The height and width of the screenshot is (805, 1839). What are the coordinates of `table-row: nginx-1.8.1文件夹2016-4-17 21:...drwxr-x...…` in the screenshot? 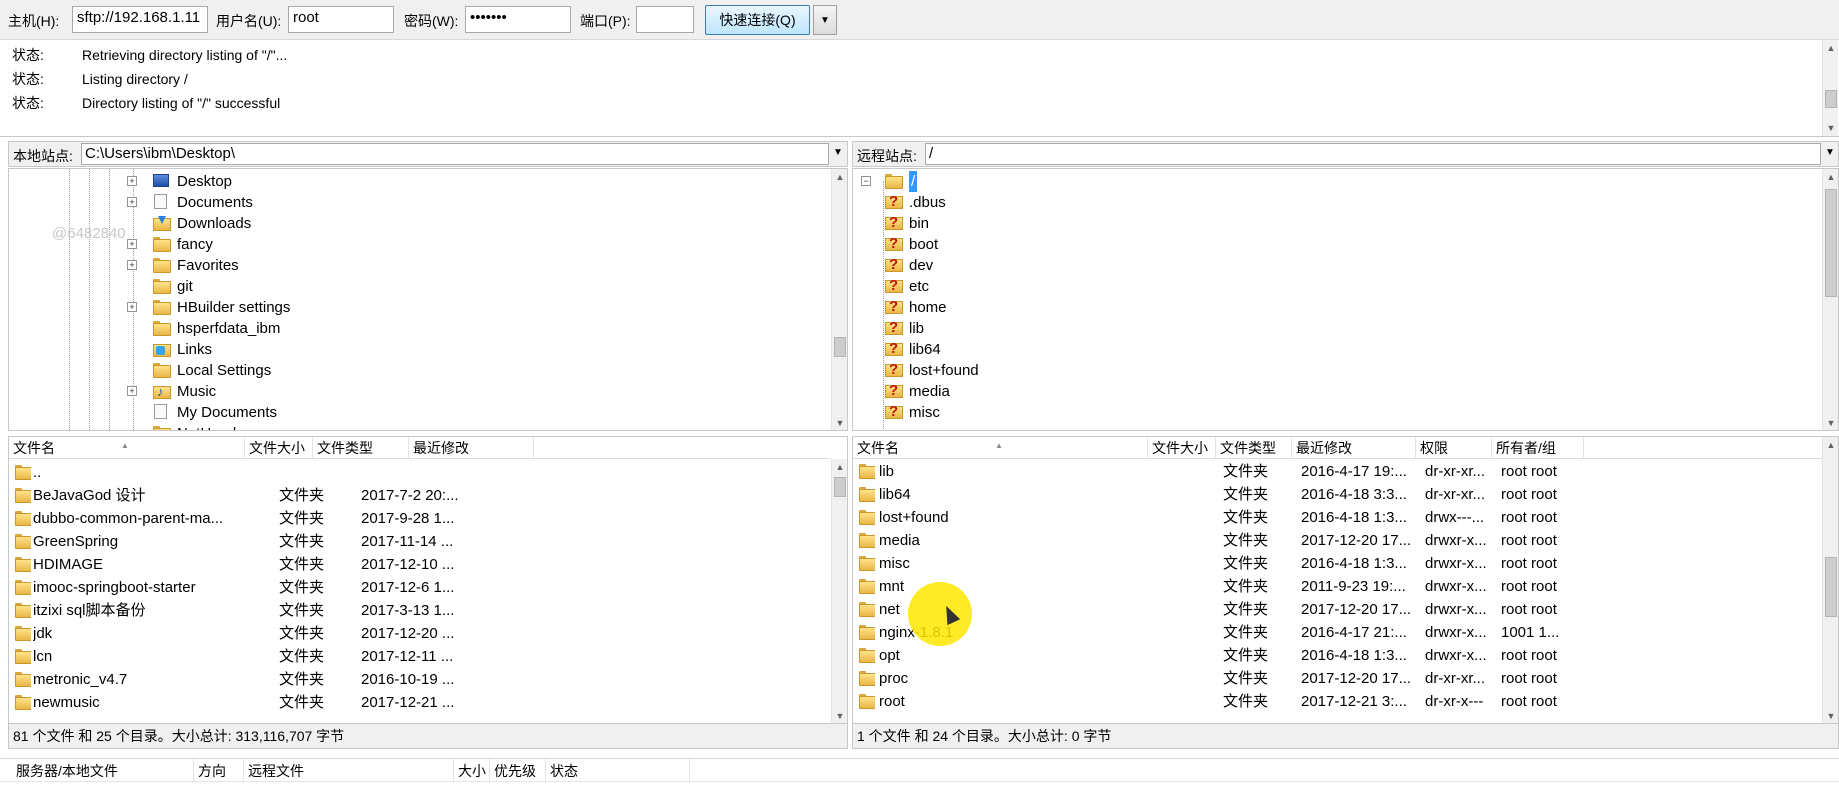 It's located at (1336, 632).